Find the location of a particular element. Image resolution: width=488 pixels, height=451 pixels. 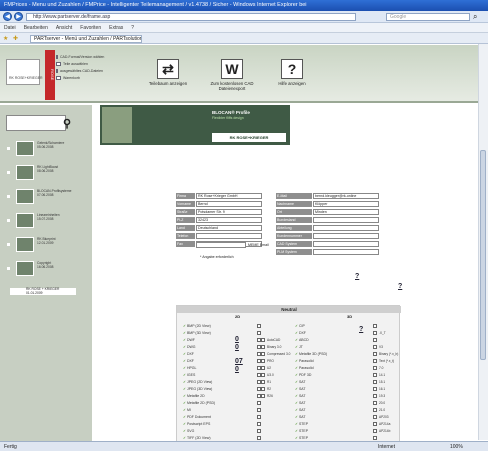

header-link: Warenkorb is located at coordinates (76, 77).